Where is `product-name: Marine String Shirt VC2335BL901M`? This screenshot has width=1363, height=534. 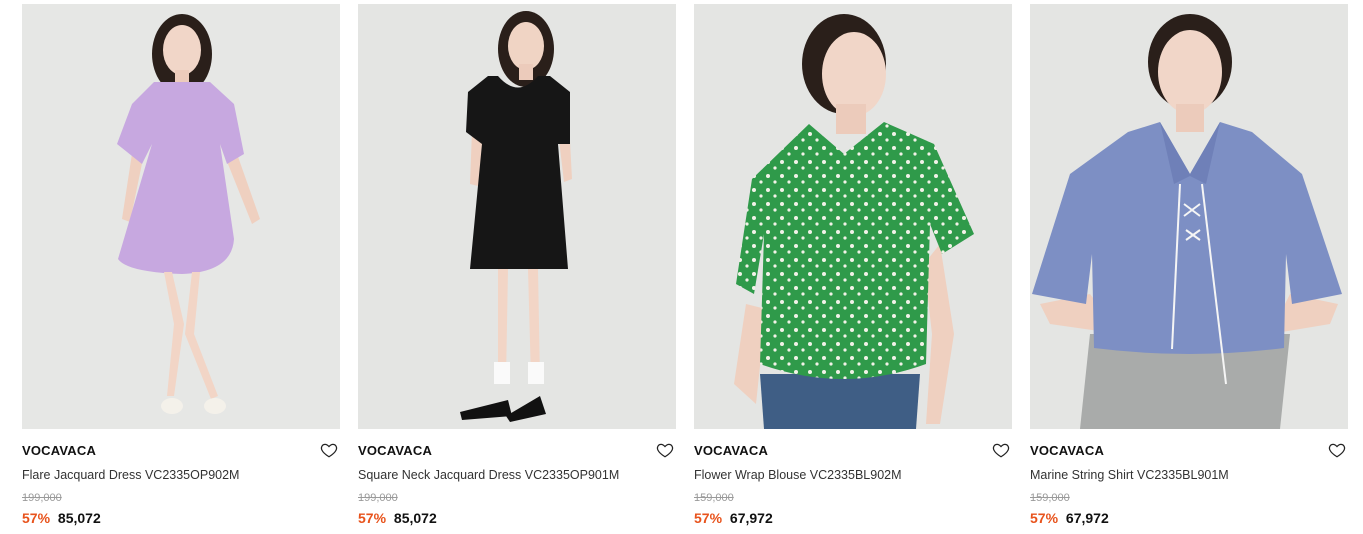 product-name: Marine String Shirt VC2335BL901M is located at coordinates (1189, 475).